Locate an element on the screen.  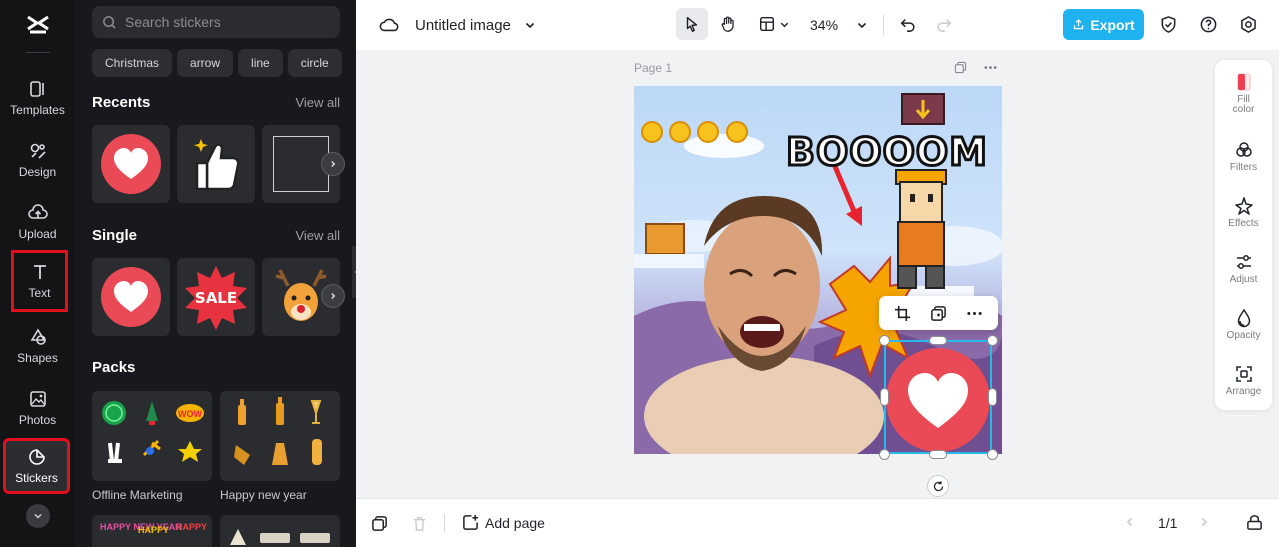
chevron-right-icon is located at coordinates (333, 296).